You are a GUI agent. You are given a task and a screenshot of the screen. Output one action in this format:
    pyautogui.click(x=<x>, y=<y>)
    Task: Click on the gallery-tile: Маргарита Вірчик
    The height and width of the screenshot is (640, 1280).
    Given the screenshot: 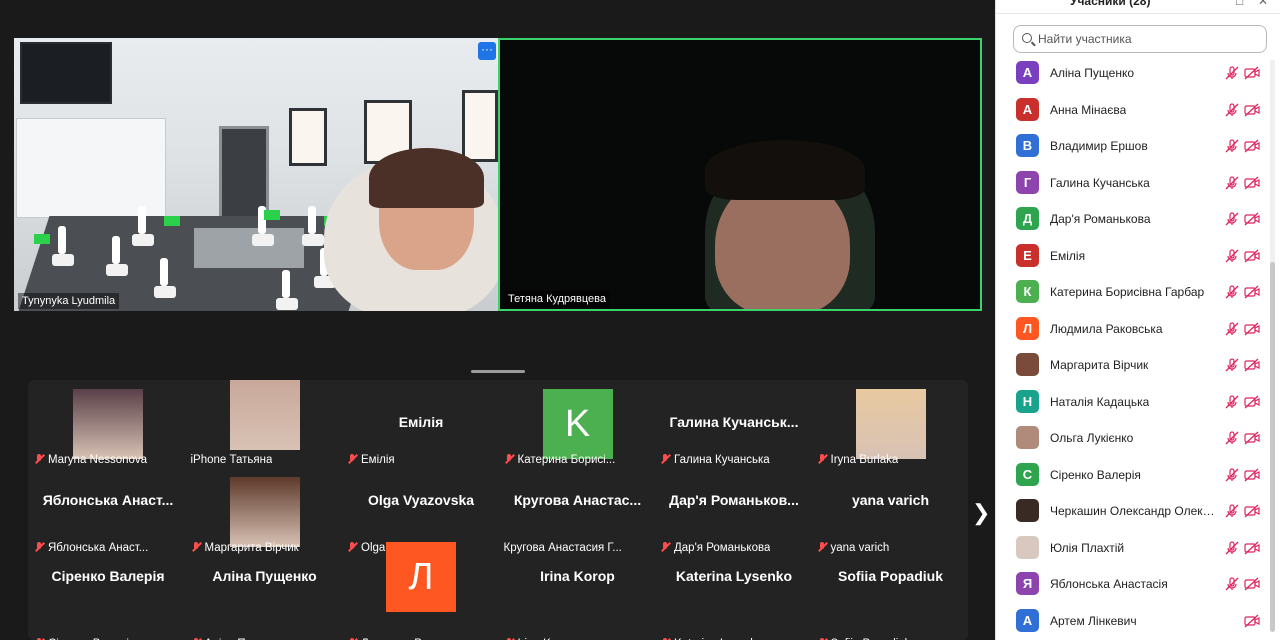 What is the action you would take?
    pyautogui.click(x=265, y=512)
    